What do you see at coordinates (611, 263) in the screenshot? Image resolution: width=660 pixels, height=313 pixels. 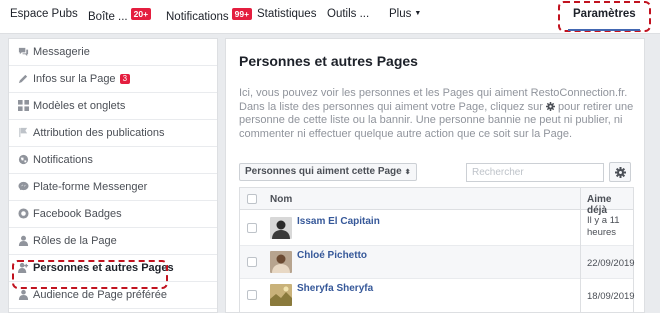 I see `like-date: 22/09/2019` at bounding box center [611, 263].